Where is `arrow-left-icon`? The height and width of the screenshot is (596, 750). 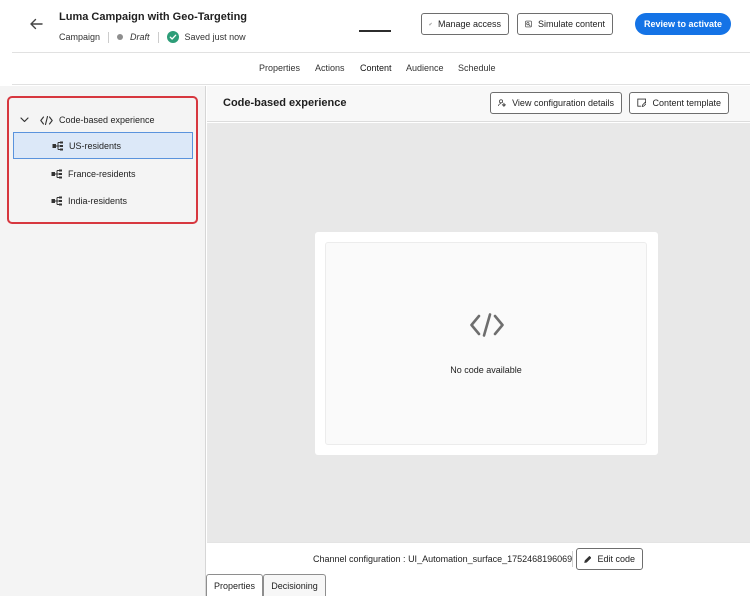
arrow-left-icon is located at coordinates (36, 24).